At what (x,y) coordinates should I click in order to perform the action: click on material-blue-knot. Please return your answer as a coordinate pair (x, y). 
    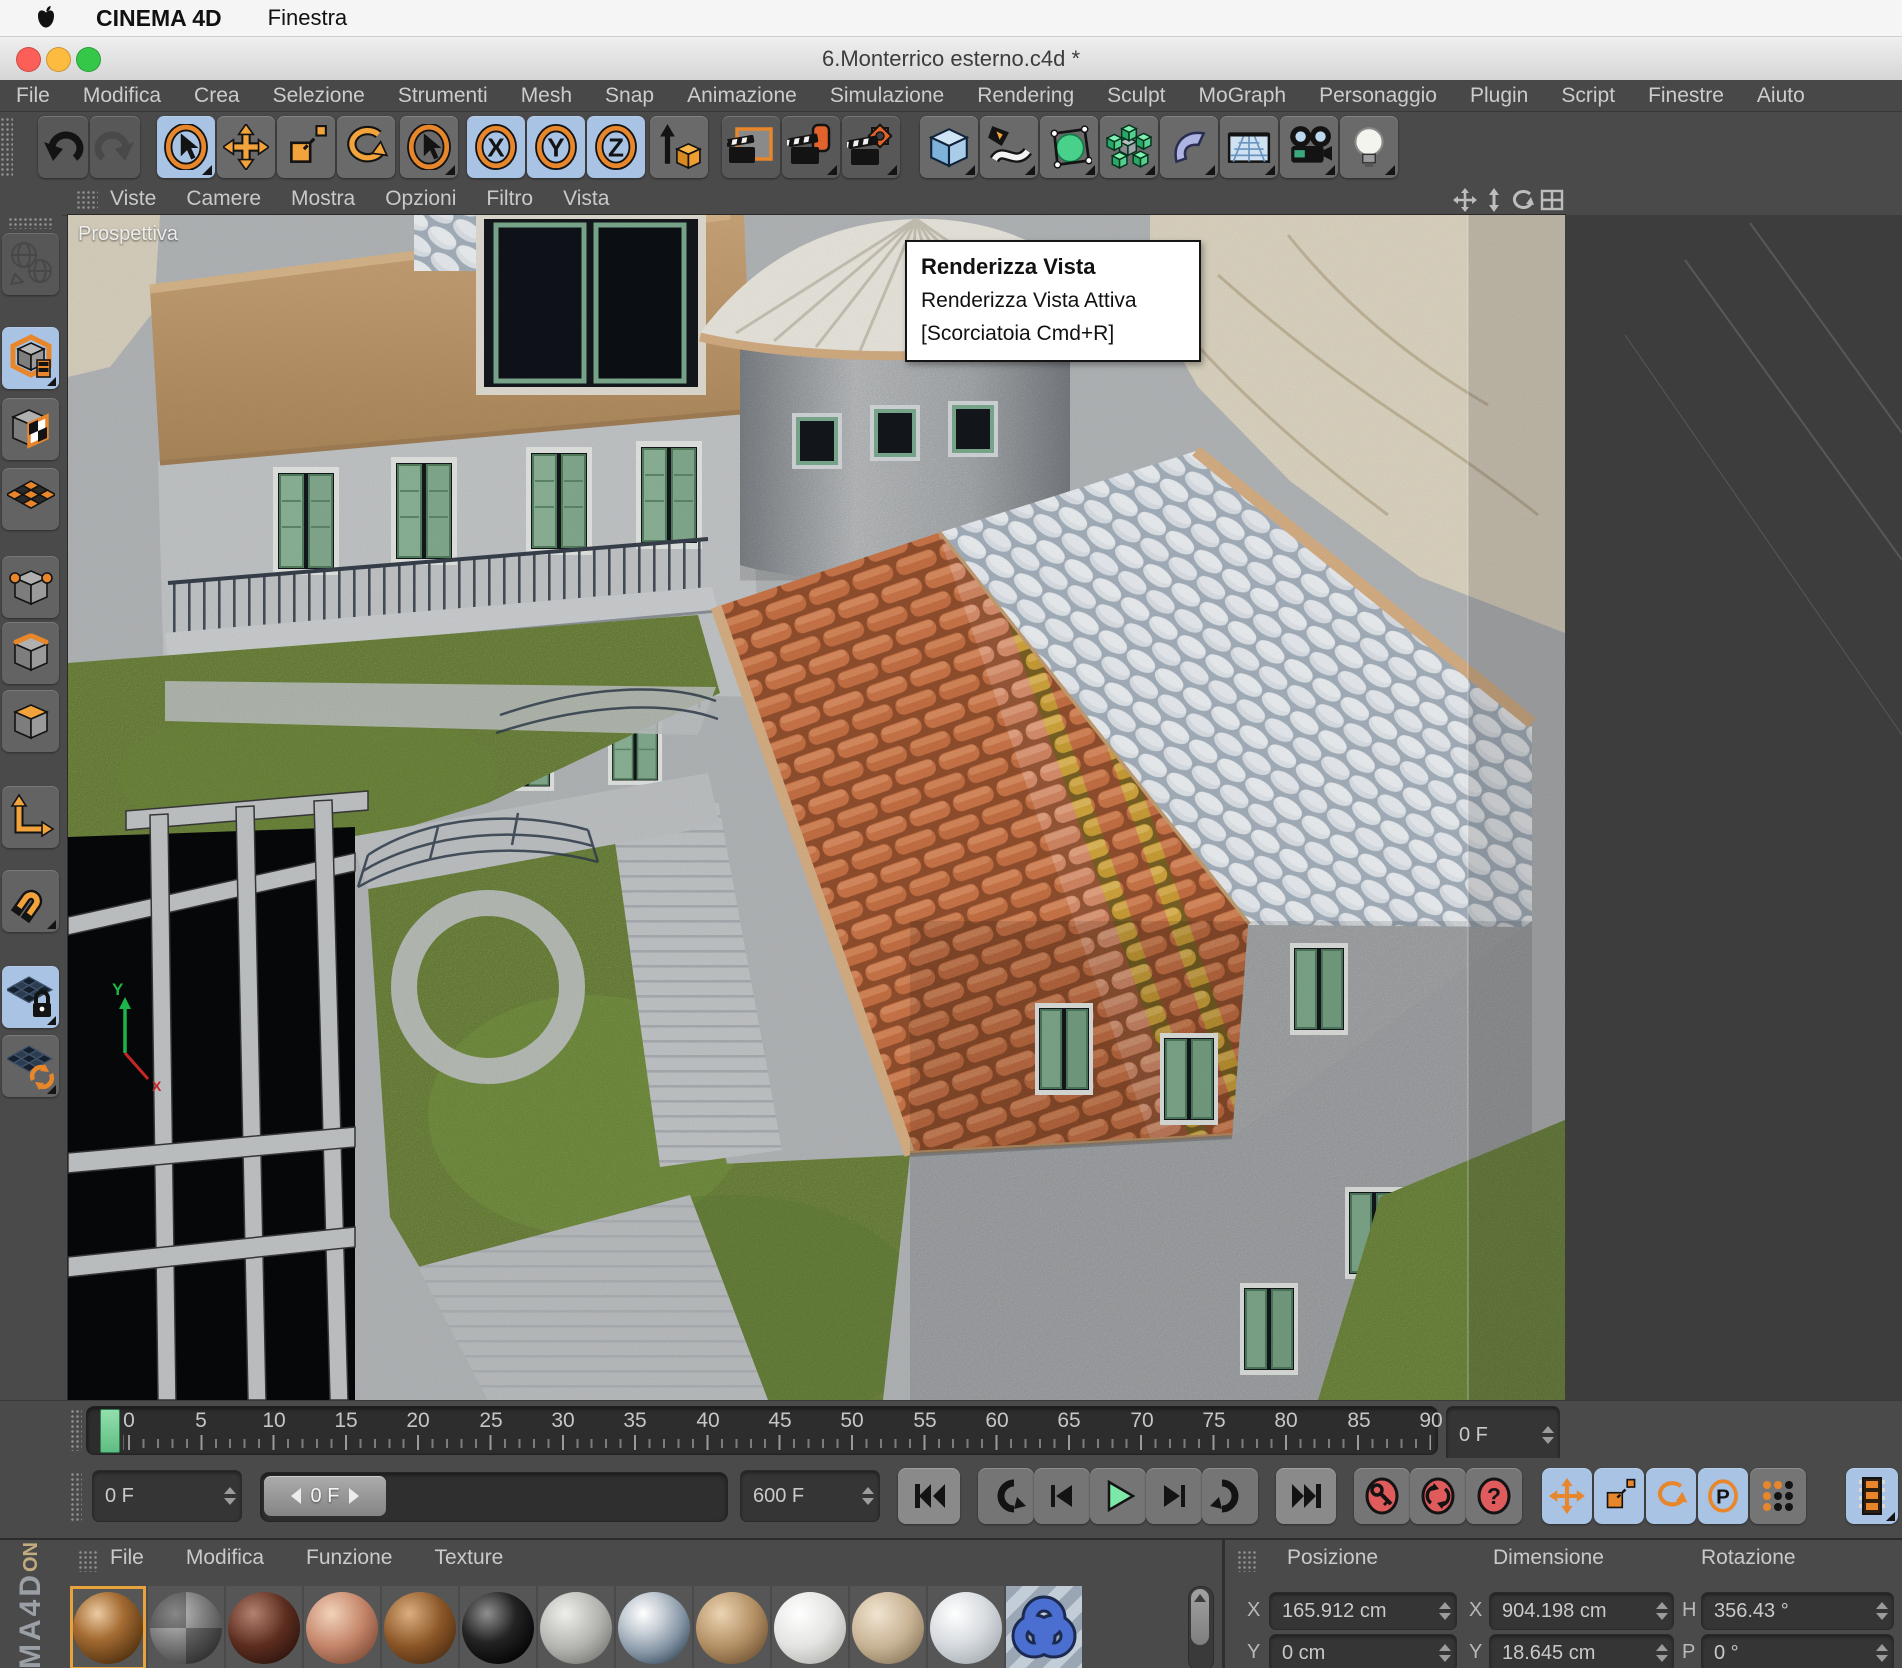
    Looking at the image, I should click on (1044, 1627).